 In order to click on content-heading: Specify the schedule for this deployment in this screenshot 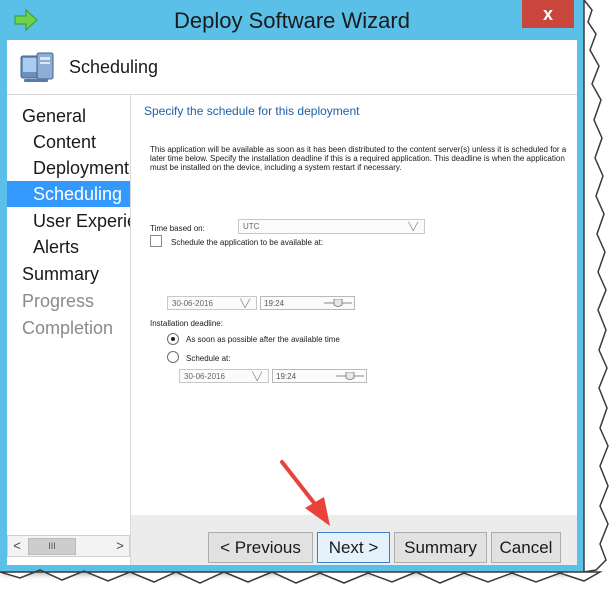, I will do `click(252, 111)`.